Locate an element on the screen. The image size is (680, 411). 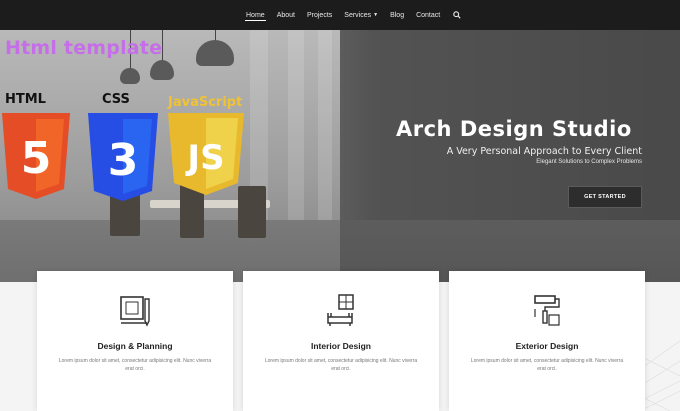
card-title: Design & Planning is located at coordinates (135, 346).